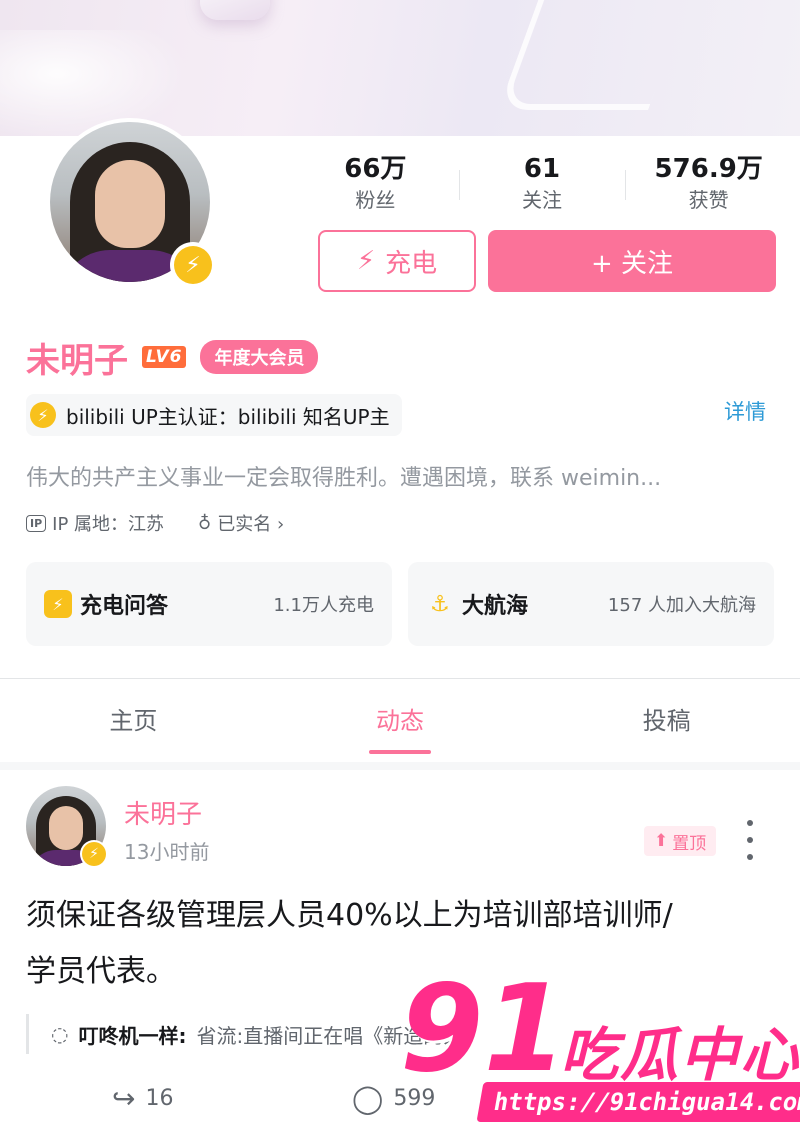  What do you see at coordinates (167, 852) in the screenshot?
I see `post-timestamp: 13小时前` at bounding box center [167, 852].